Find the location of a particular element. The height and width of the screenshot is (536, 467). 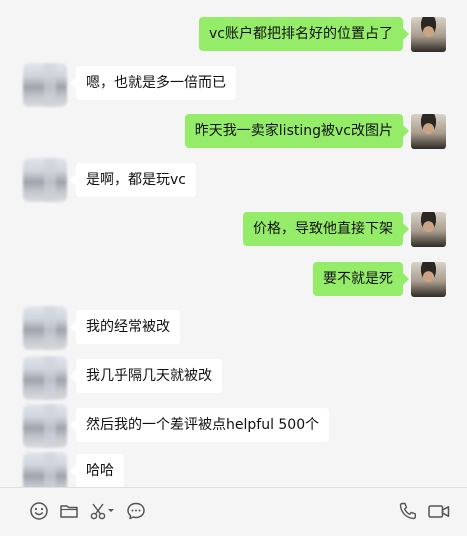

message-bubble: 要不就是死 is located at coordinates (361, 279).